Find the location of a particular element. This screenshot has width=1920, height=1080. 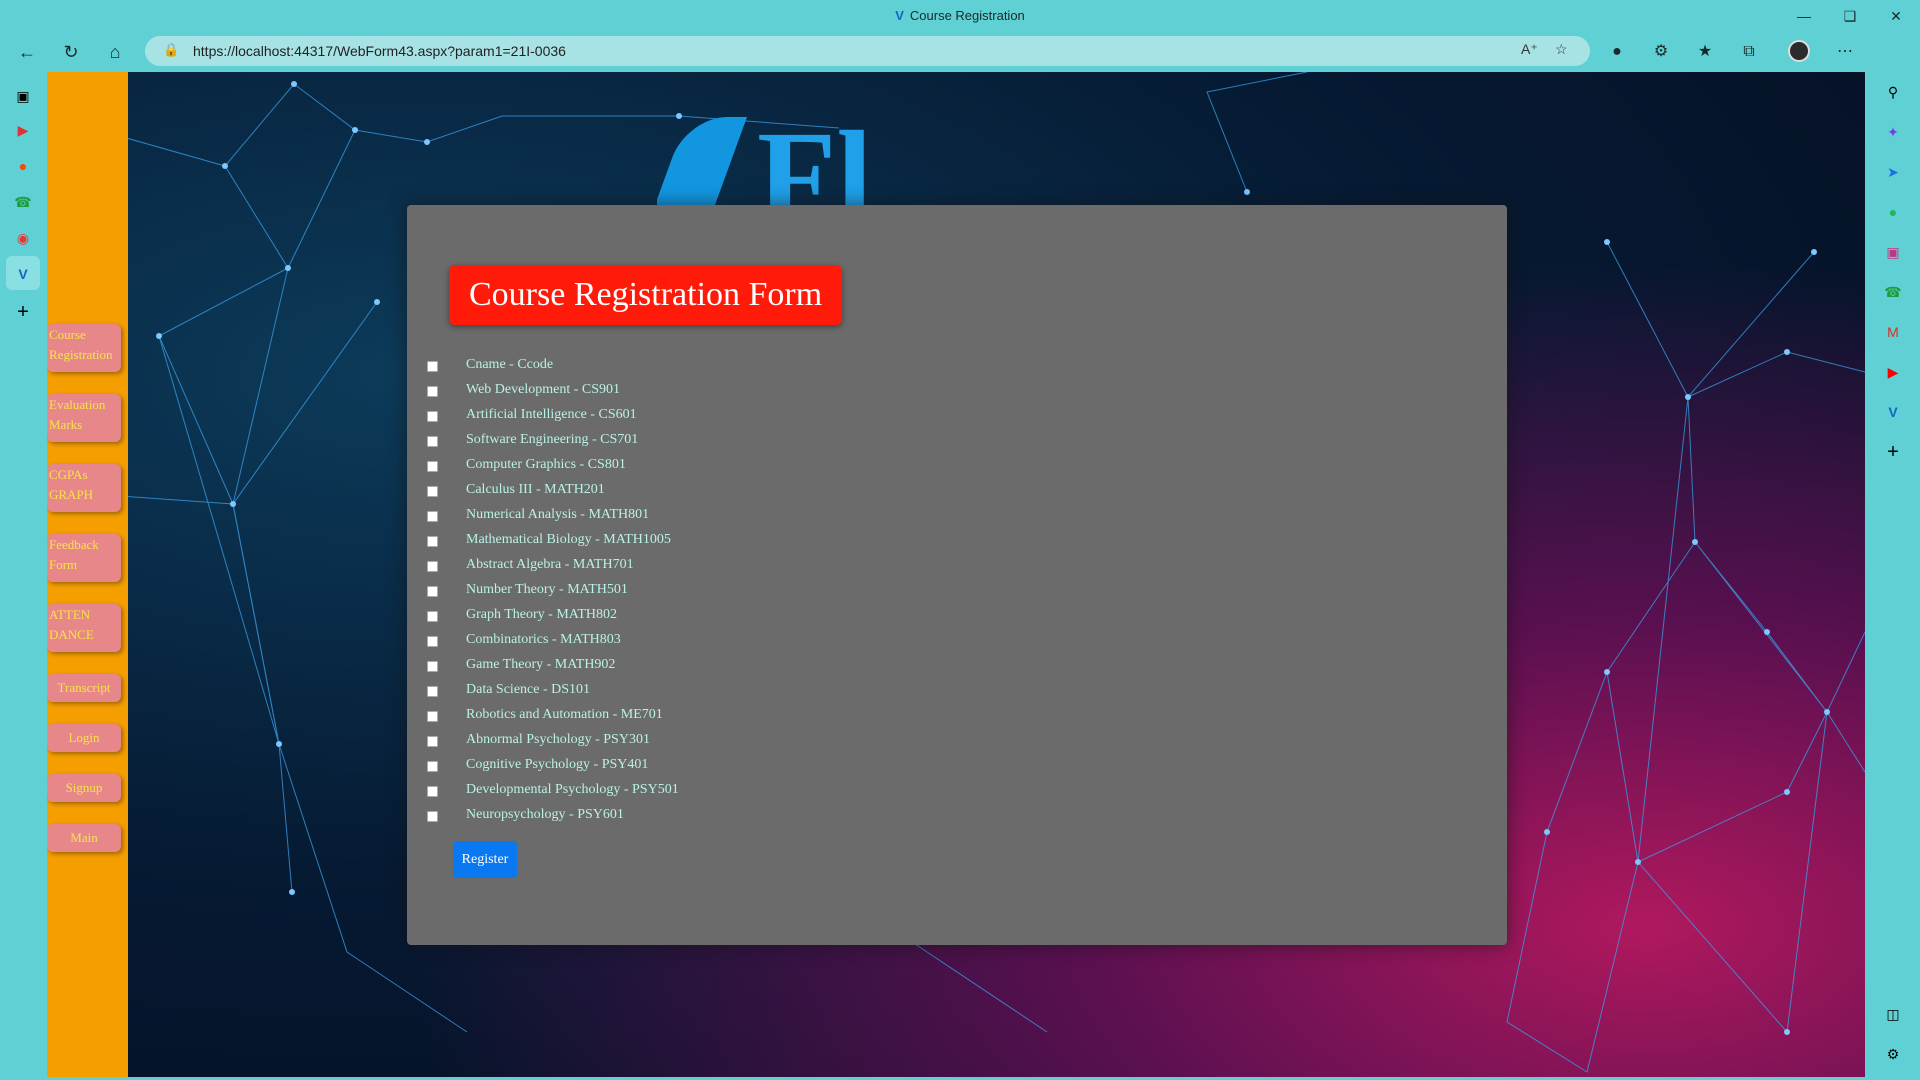

course-label: Numerical Analysis - MATH801 is located at coordinates (557, 515).